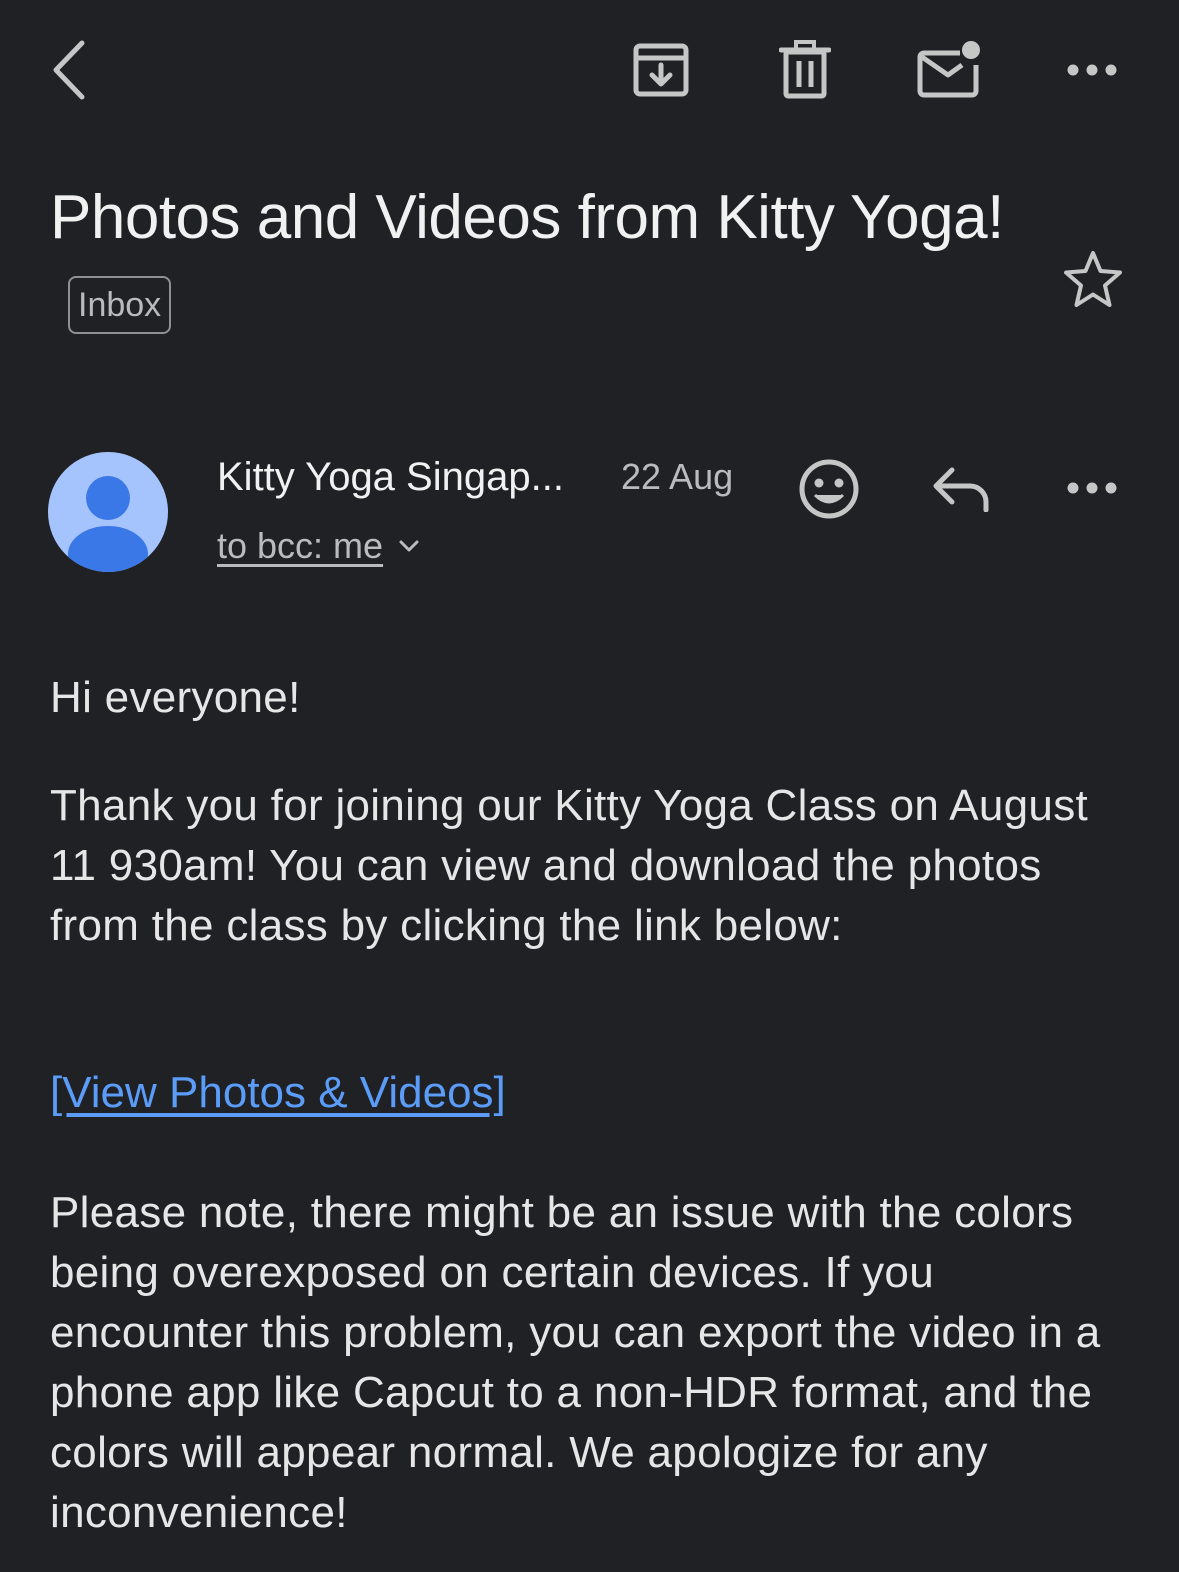 This screenshot has height=1572, width=1179. Describe the element at coordinates (409, 546) in the screenshot. I see `chevron-down-icon` at that location.